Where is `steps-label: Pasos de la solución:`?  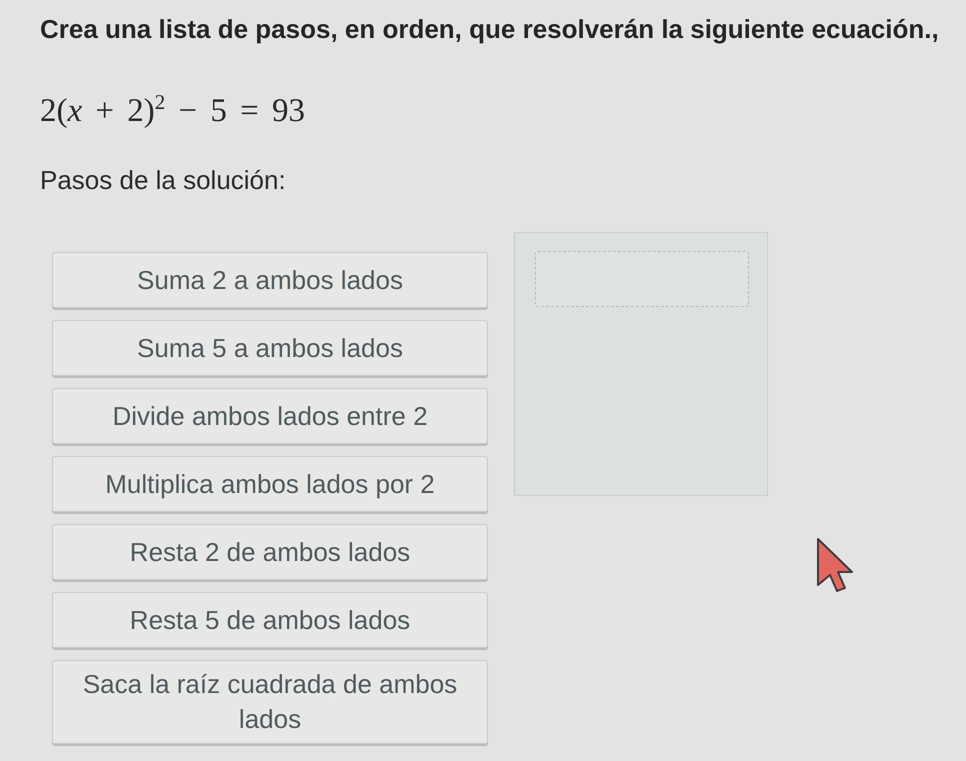 steps-label: Pasos de la solución: is located at coordinates (163, 180).